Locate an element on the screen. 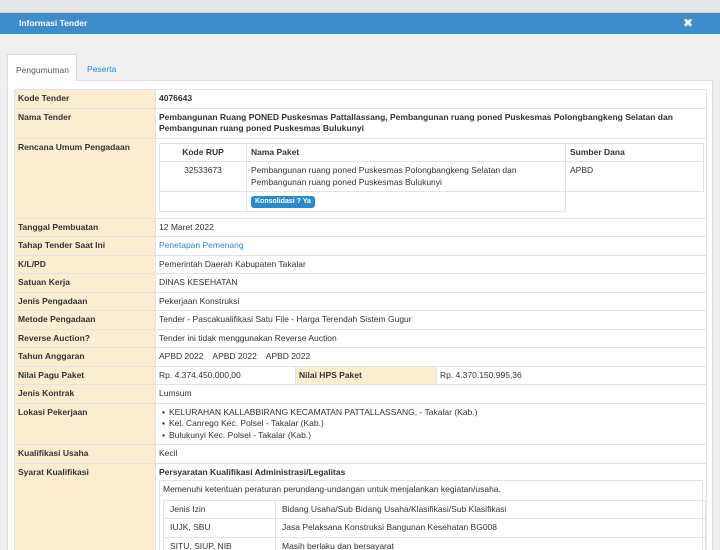 The image size is (720, 550). label-reverse-auction: Reverse Auction? is located at coordinates (85, 338).